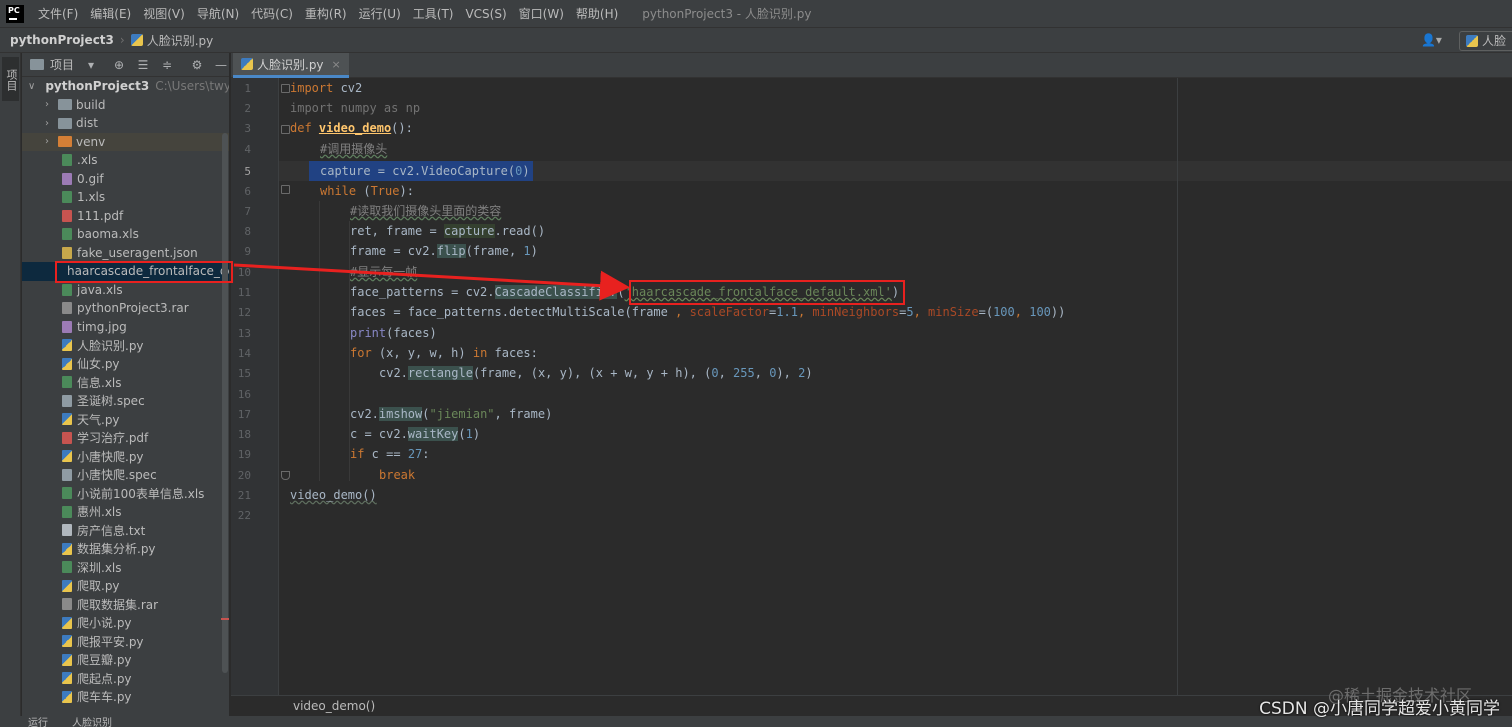  I want to click on chevron-down-icon: ∨, so click(31, 86).